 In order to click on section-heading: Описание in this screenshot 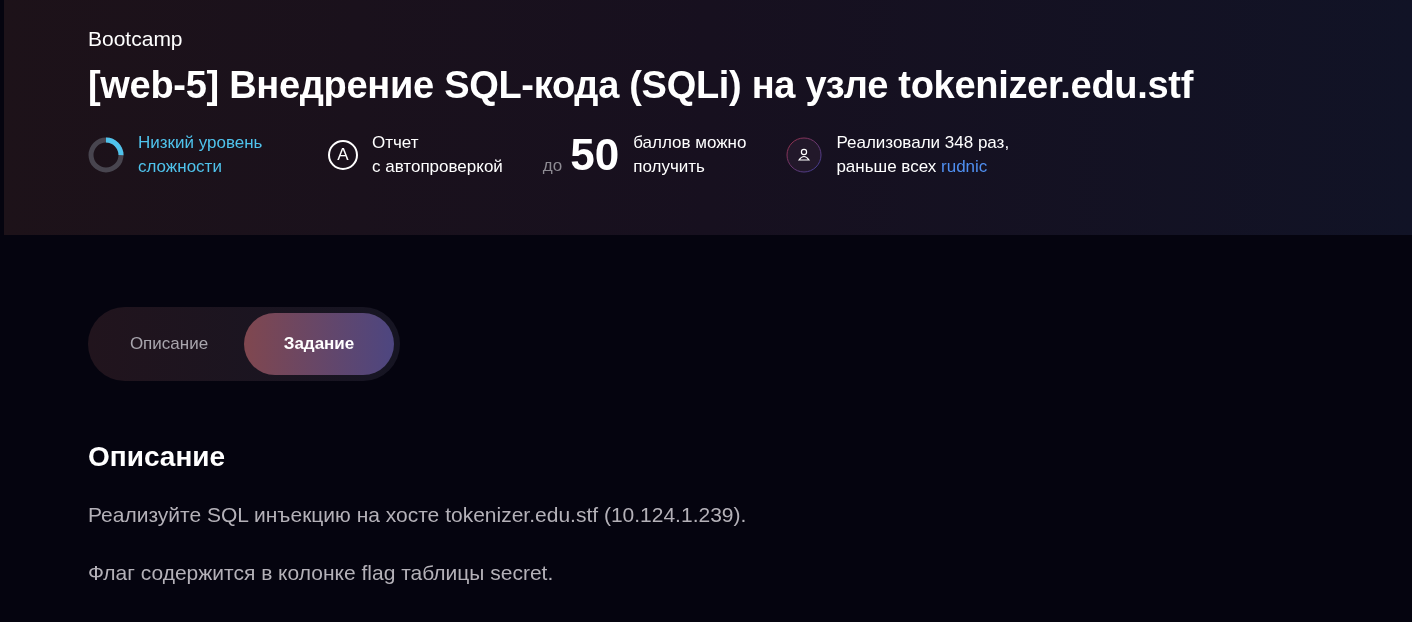, I will do `click(157, 457)`.